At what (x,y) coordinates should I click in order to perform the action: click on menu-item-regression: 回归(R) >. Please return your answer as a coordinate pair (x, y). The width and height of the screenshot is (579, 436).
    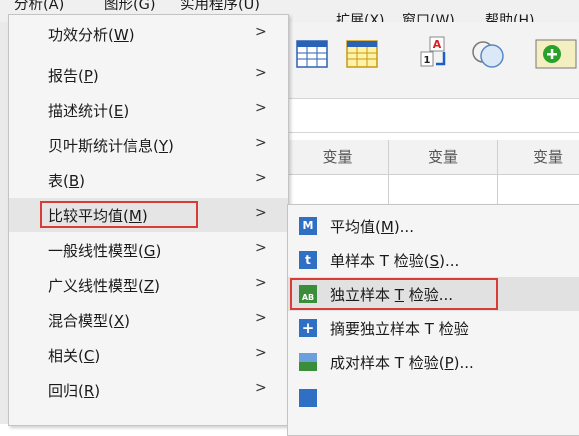
    Looking at the image, I should click on (148, 390).